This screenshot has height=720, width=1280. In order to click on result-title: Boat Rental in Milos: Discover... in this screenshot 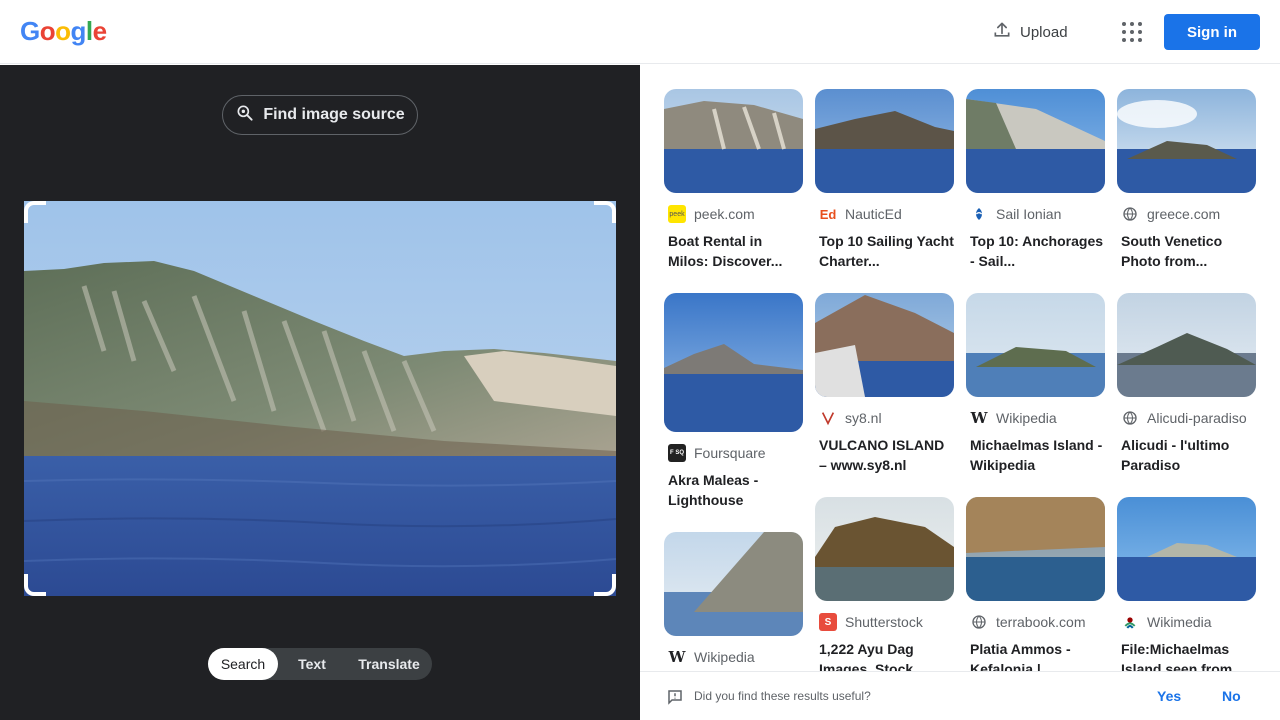, I will do `click(733, 251)`.